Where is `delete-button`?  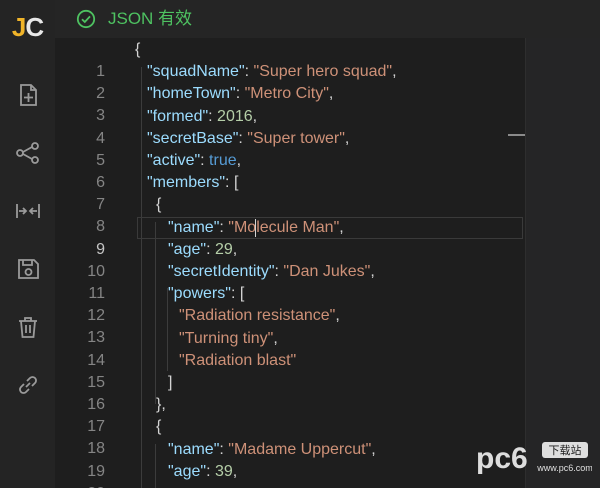
delete-button is located at coordinates (27, 327).